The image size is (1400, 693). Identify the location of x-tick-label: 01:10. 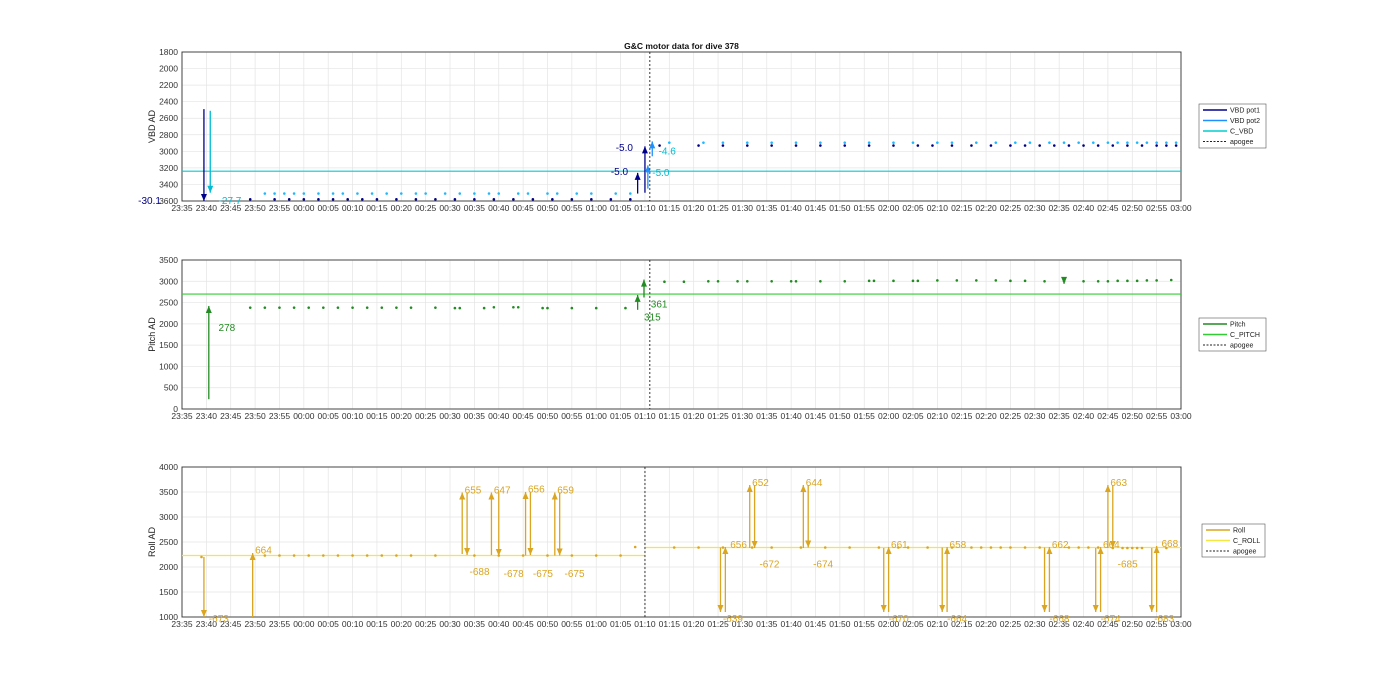
(645, 208).